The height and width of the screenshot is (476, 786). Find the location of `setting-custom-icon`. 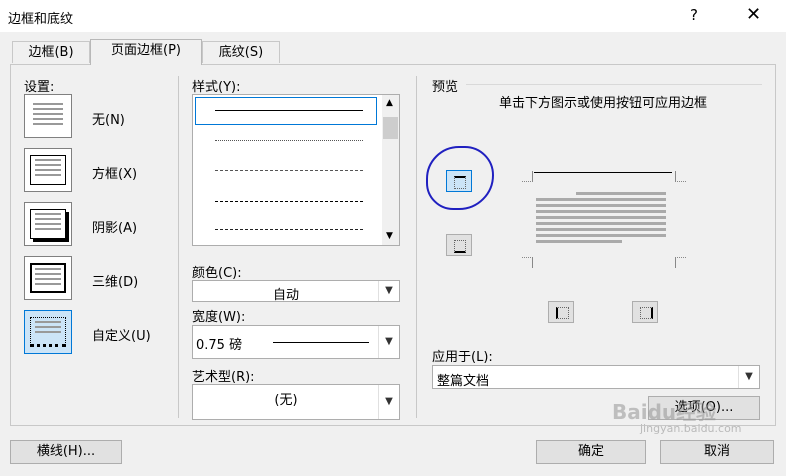

setting-custom-icon is located at coordinates (48, 332).